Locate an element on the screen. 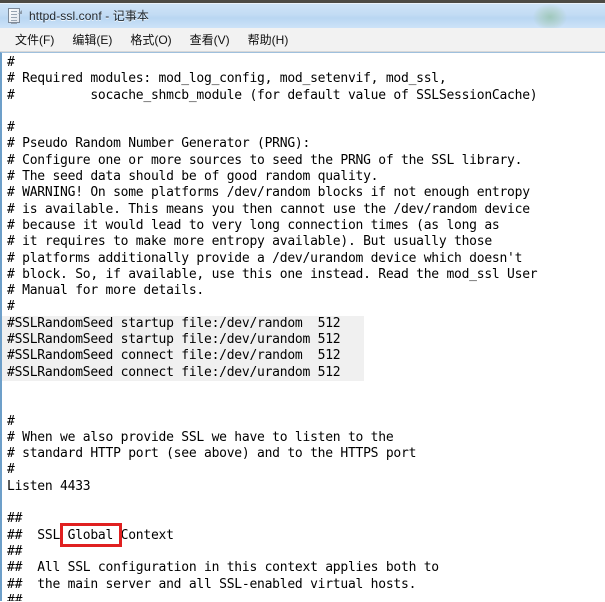 This screenshot has width=605, height=602. menu-help: 帮助(H) is located at coordinates (268, 40).